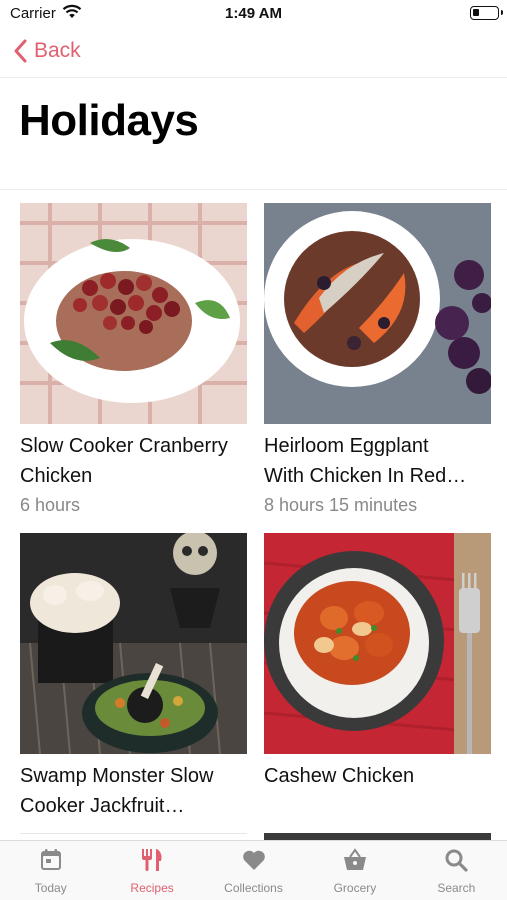 This screenshot has height=900, width=507. I want to click on back-button: Back, so click(45, 51).